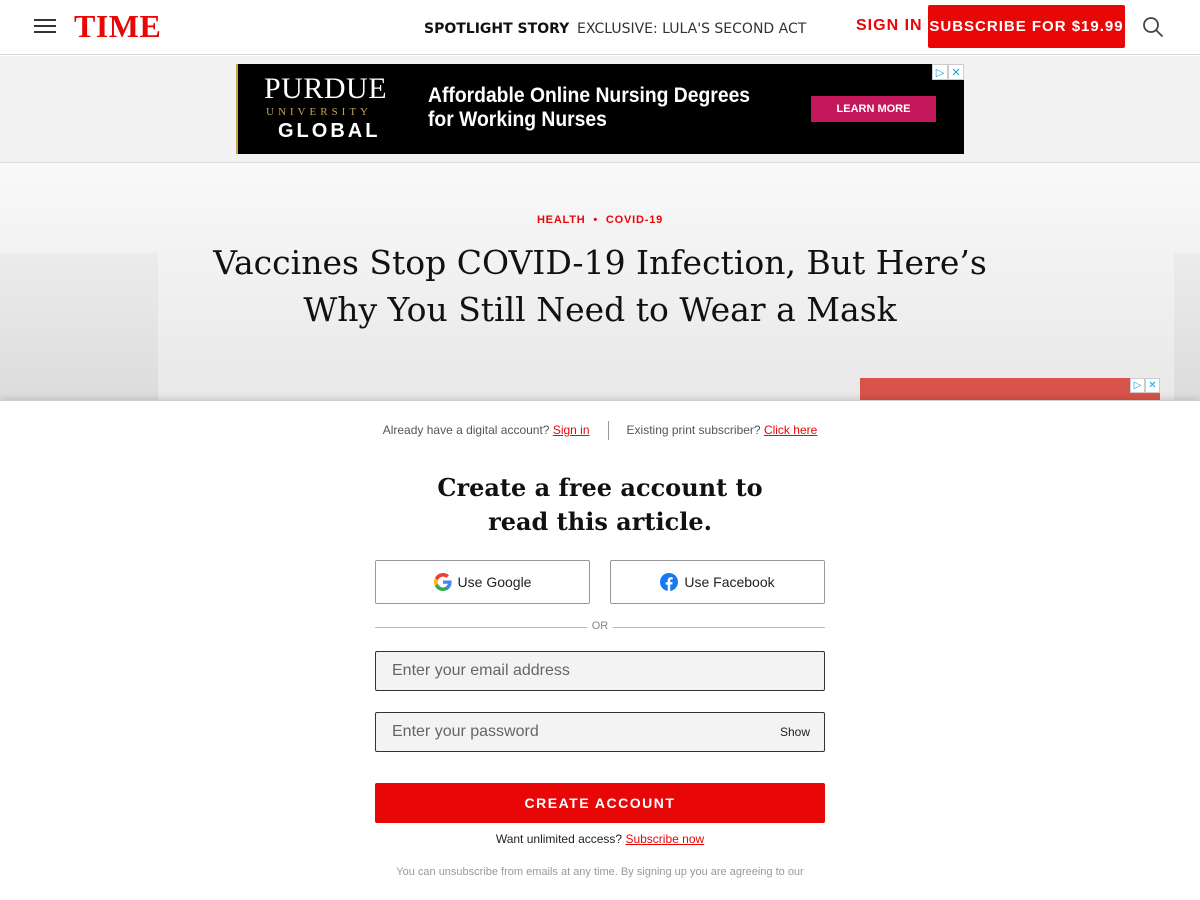 The image size is (1200, 900). Describe the element at coordinates (561, 220) in the screenshot. I see `tag-health: HEALTH` at that location.